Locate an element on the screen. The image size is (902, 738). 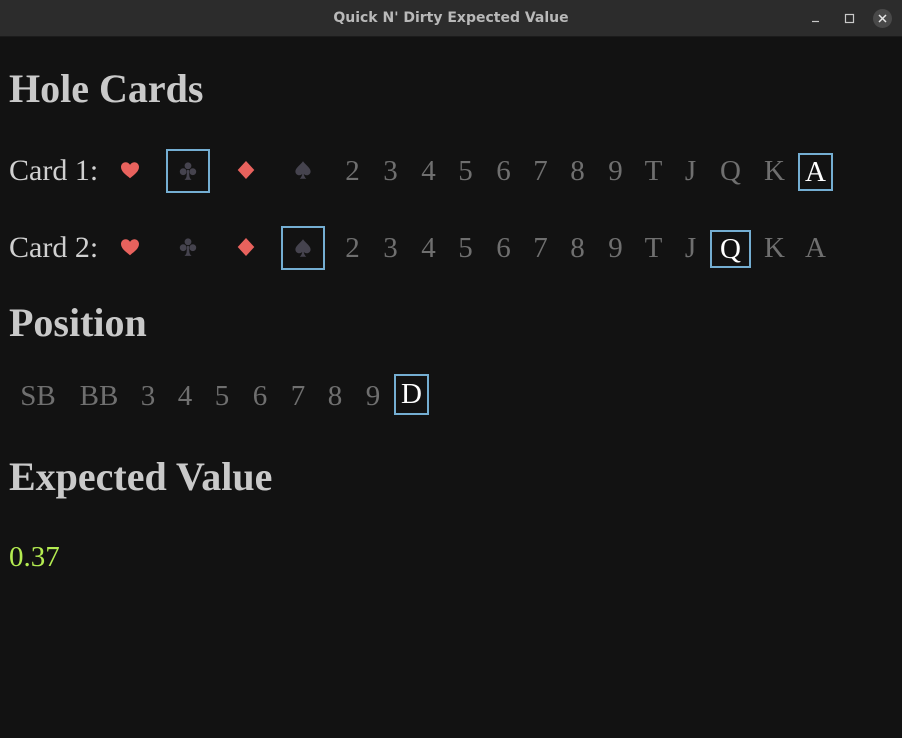
card-2-rank-8-button: 8 is located at coordinates (577, 248).